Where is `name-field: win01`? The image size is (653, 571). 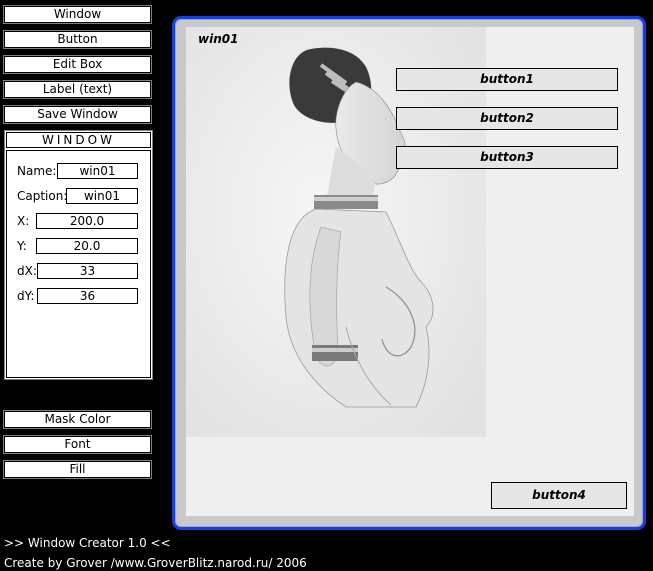
name-field: win01 is located at coordinates (97, 171).